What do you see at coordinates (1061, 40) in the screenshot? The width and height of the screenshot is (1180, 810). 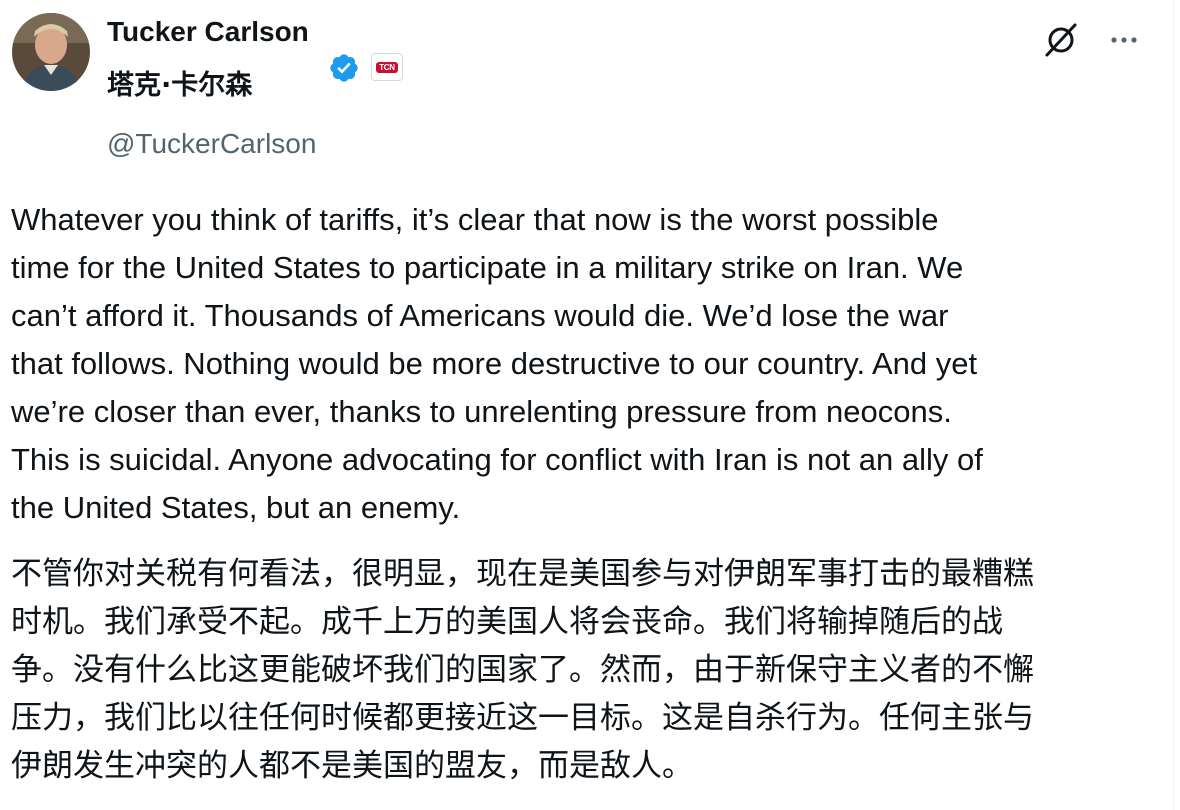 I see `grok-icon` at bounding box center [1061, 40].